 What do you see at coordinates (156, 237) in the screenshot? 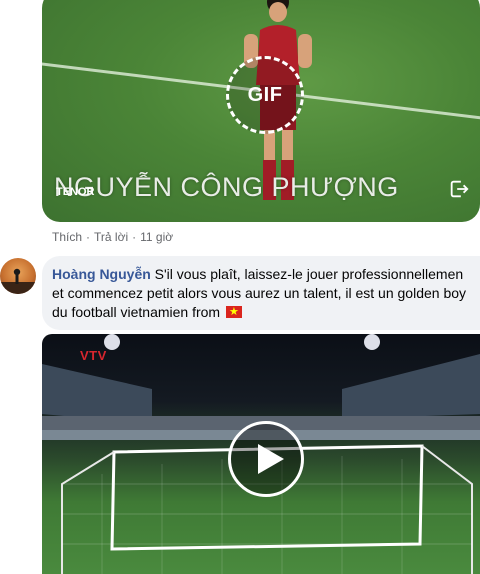
I see `timestamp: 11 giờ` at bounding box center [156, 237].